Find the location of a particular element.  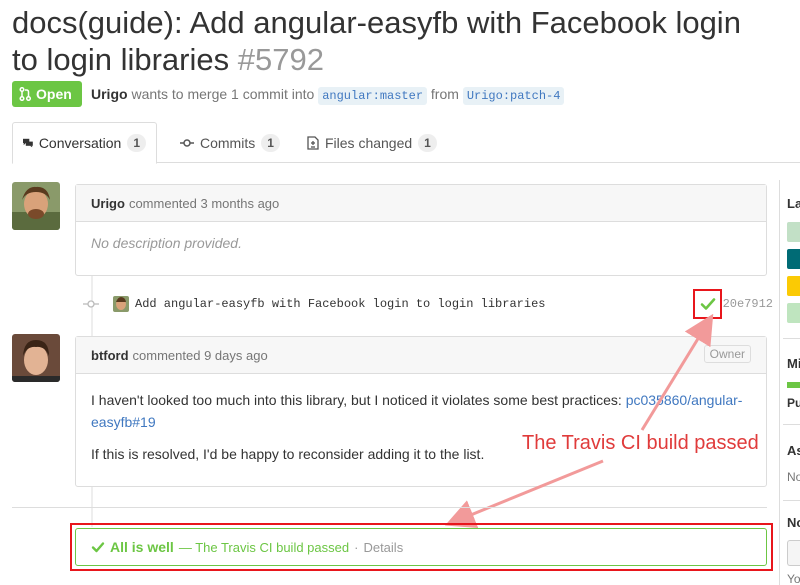

sidebar-divider is located at coordinates (779, 382).